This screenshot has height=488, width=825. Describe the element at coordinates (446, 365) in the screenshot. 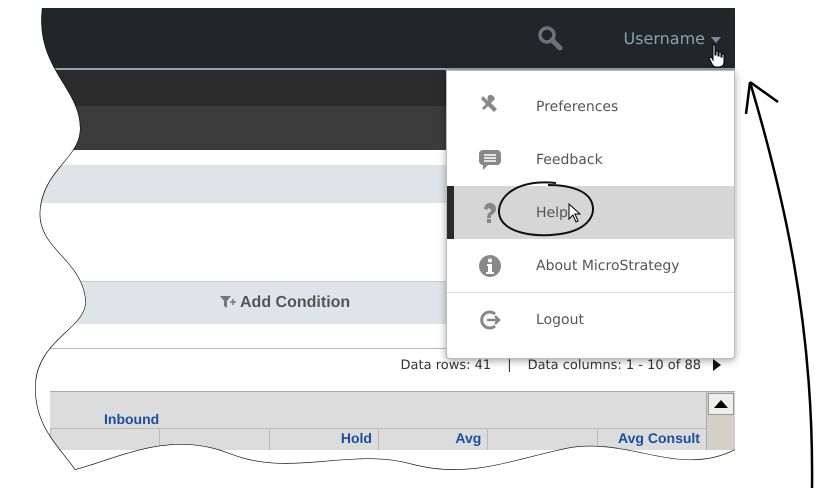

I see `data-rows-count: Data rows: 41` at that location.